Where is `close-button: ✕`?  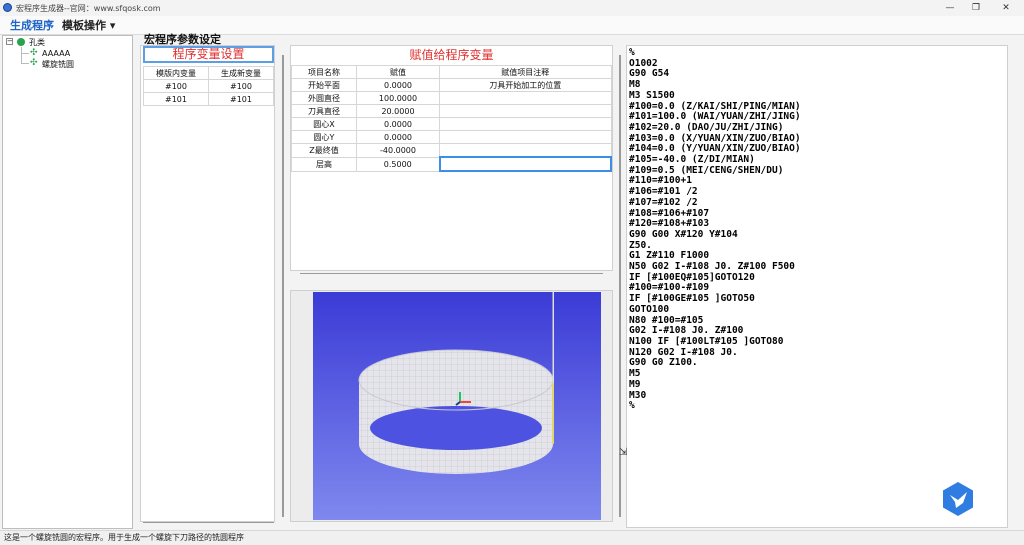 close-button: ✕ is located at coordinates (1006, 8).